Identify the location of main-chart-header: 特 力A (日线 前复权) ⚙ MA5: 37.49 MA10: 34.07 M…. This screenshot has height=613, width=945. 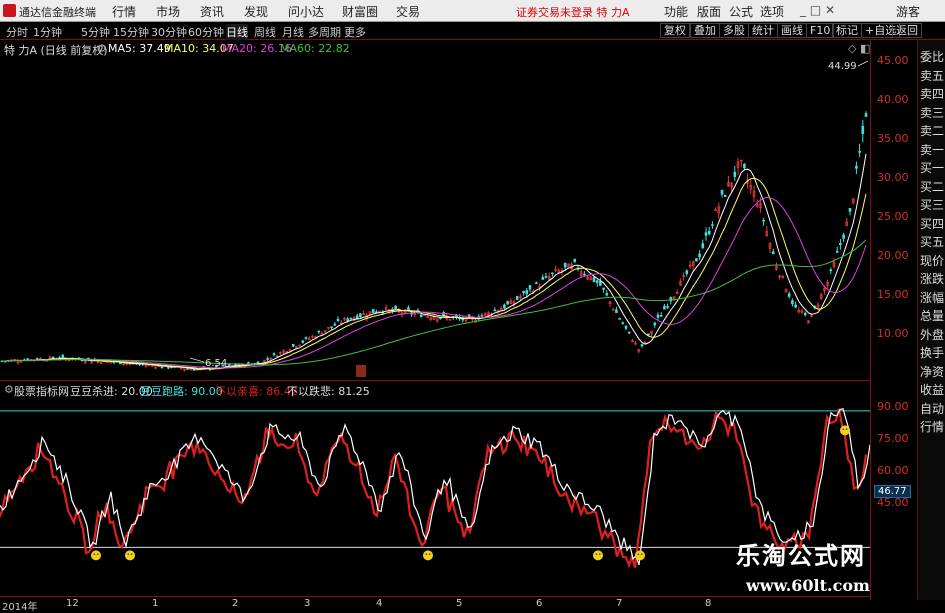
(435, 48).